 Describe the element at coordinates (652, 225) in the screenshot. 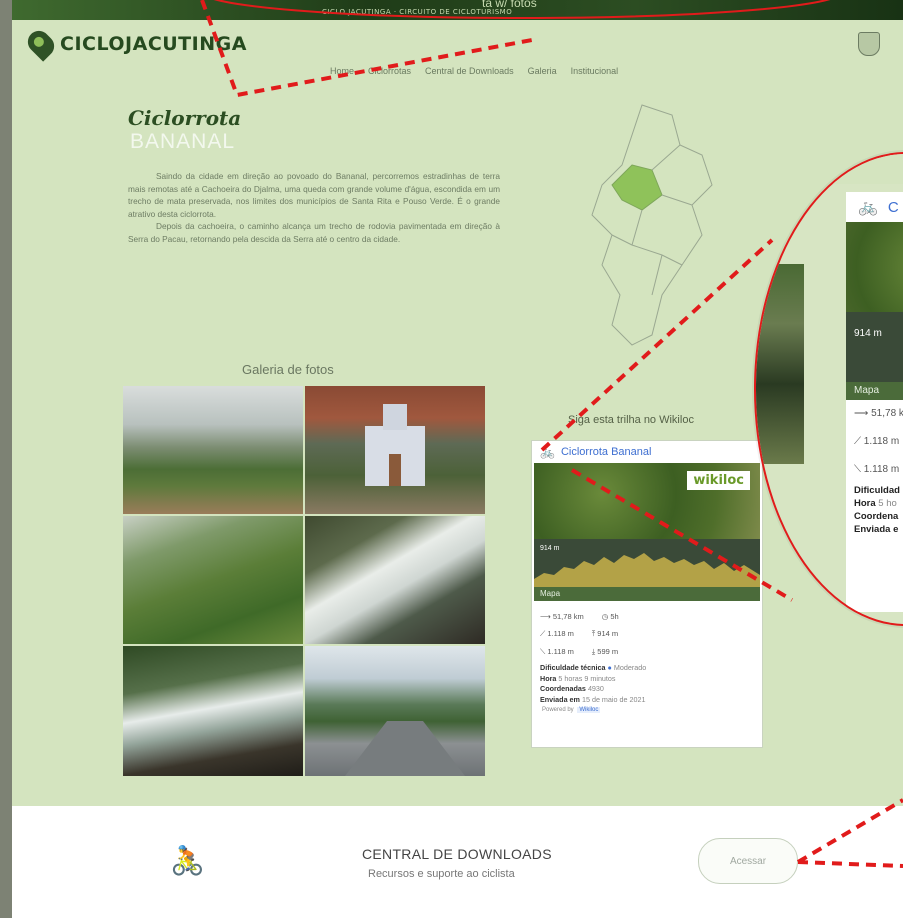

I see `region-map-image` at that location.